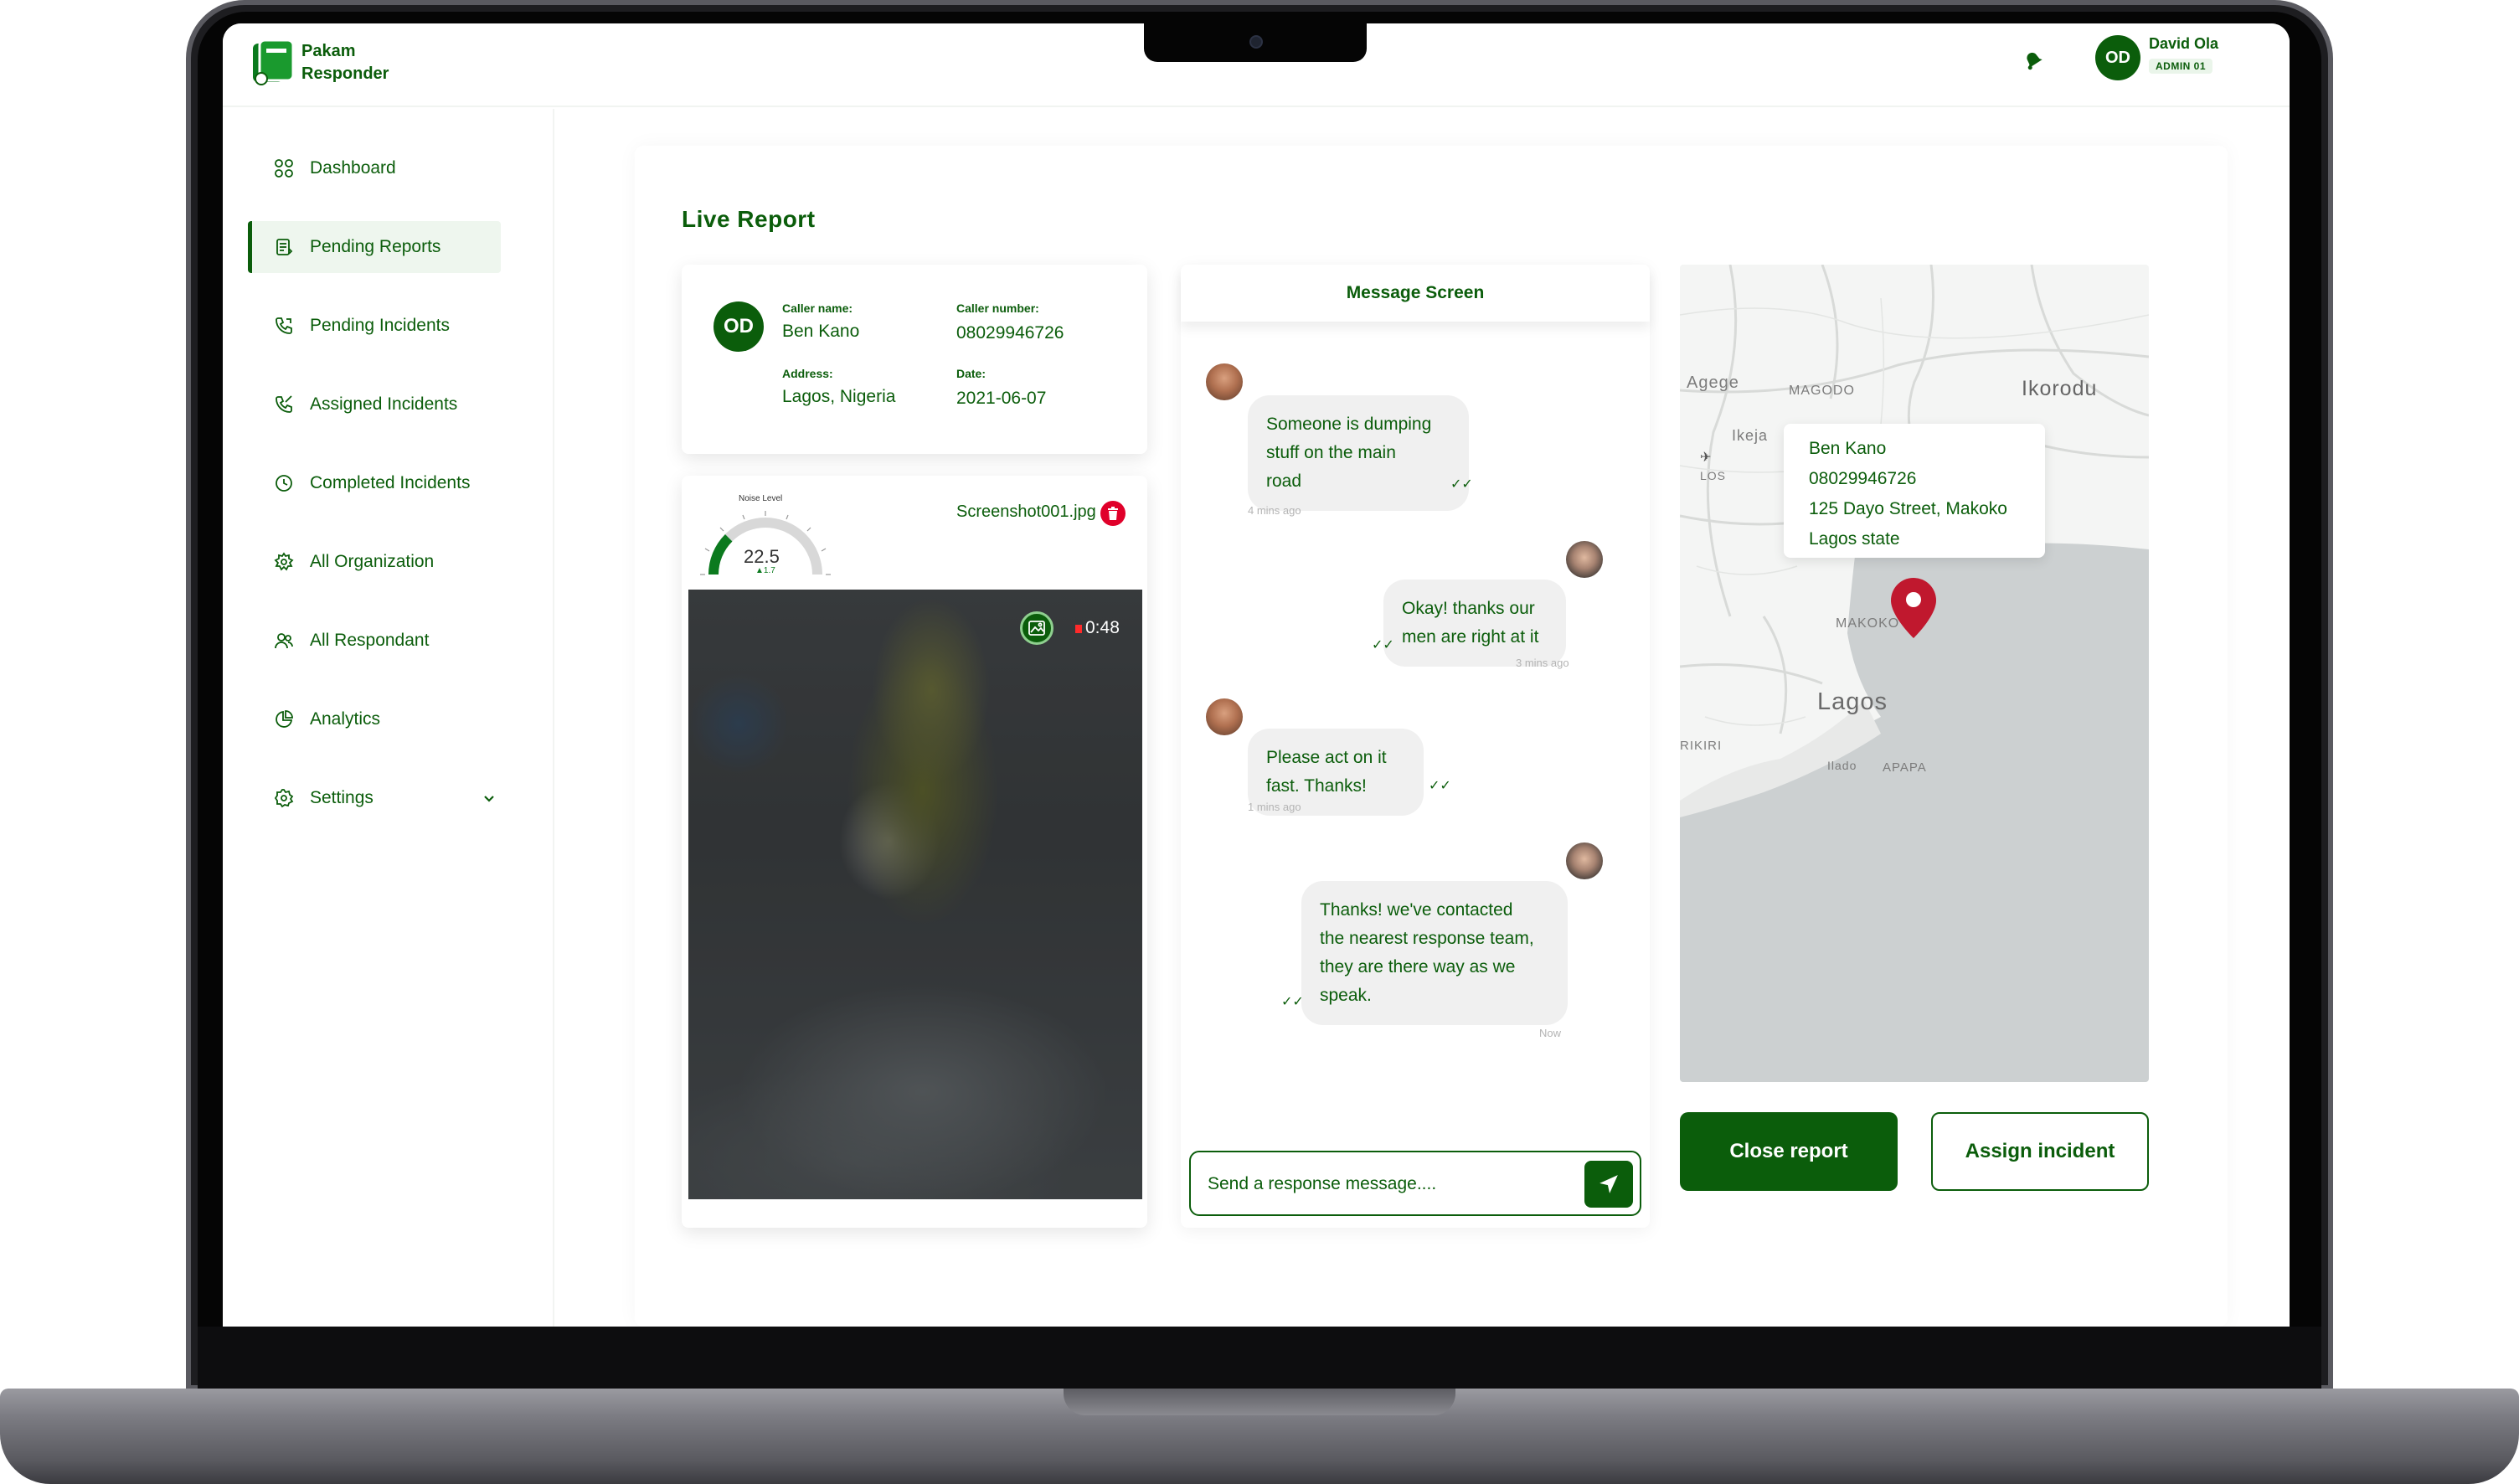 The height and width of the screenshot is (1484, 2519). Describe the element at coordinates (284, 719) in the screenshot. I see `pie-chart-icon` at that location.